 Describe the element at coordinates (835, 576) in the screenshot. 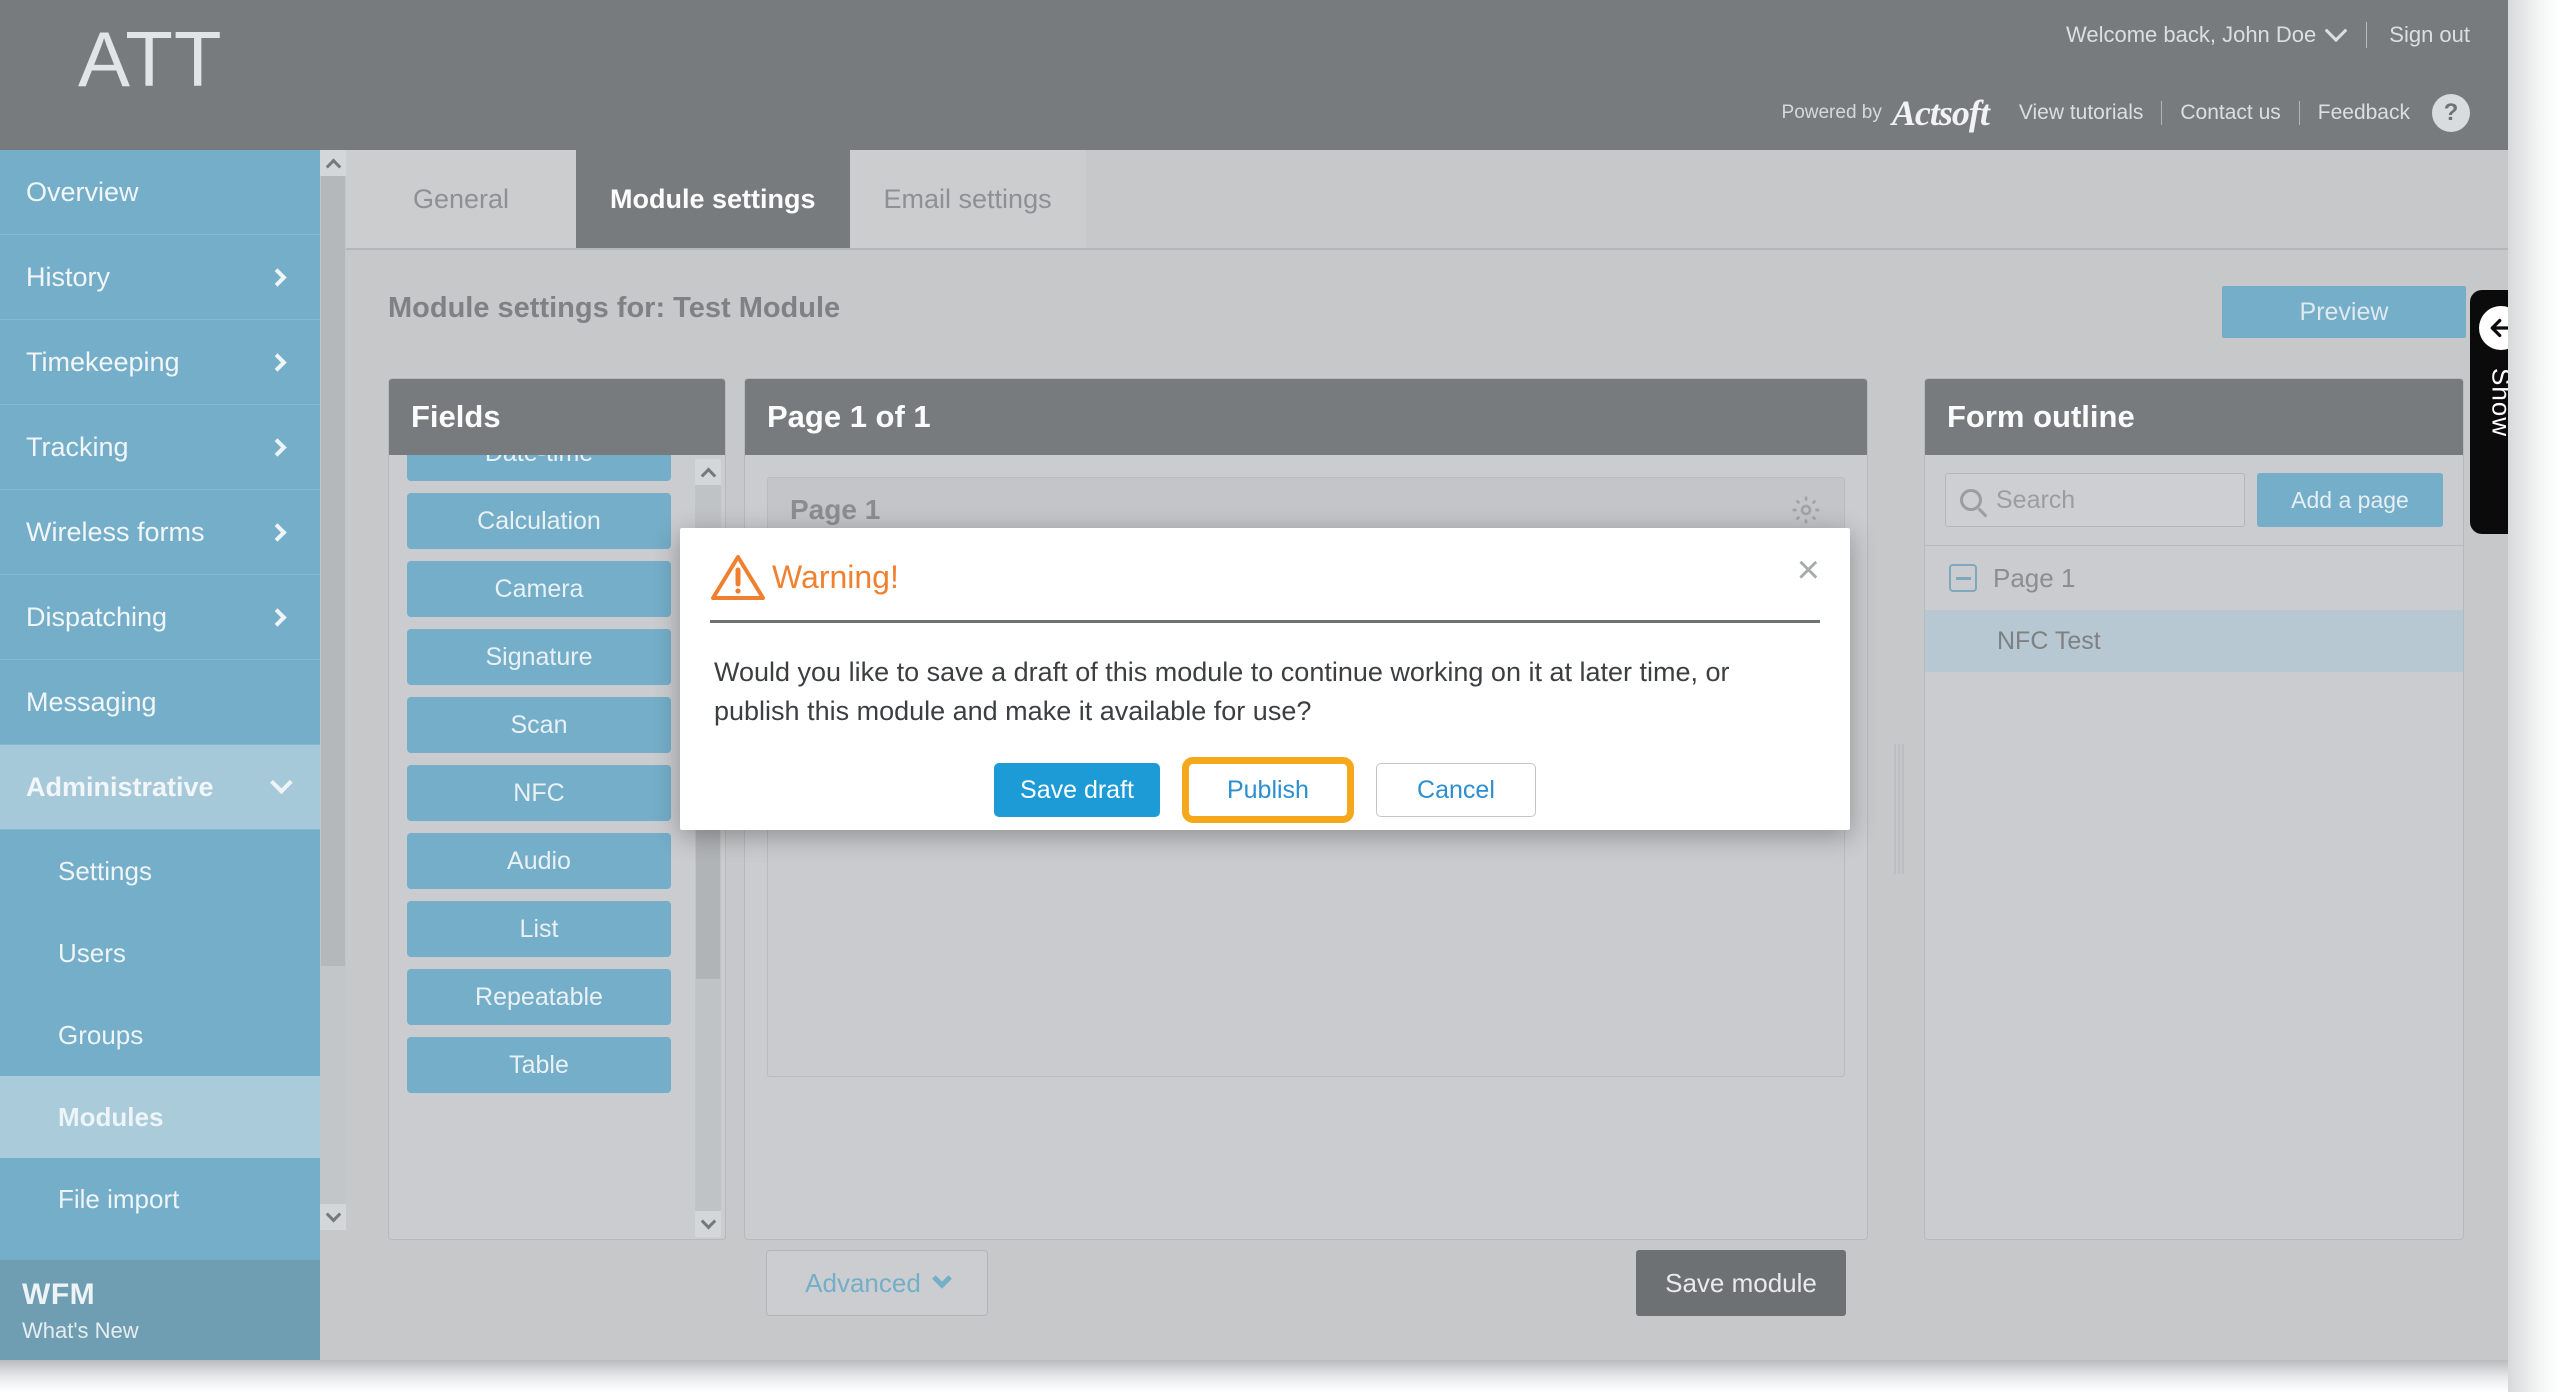

I see `dialog-title: Warning!` at that location.